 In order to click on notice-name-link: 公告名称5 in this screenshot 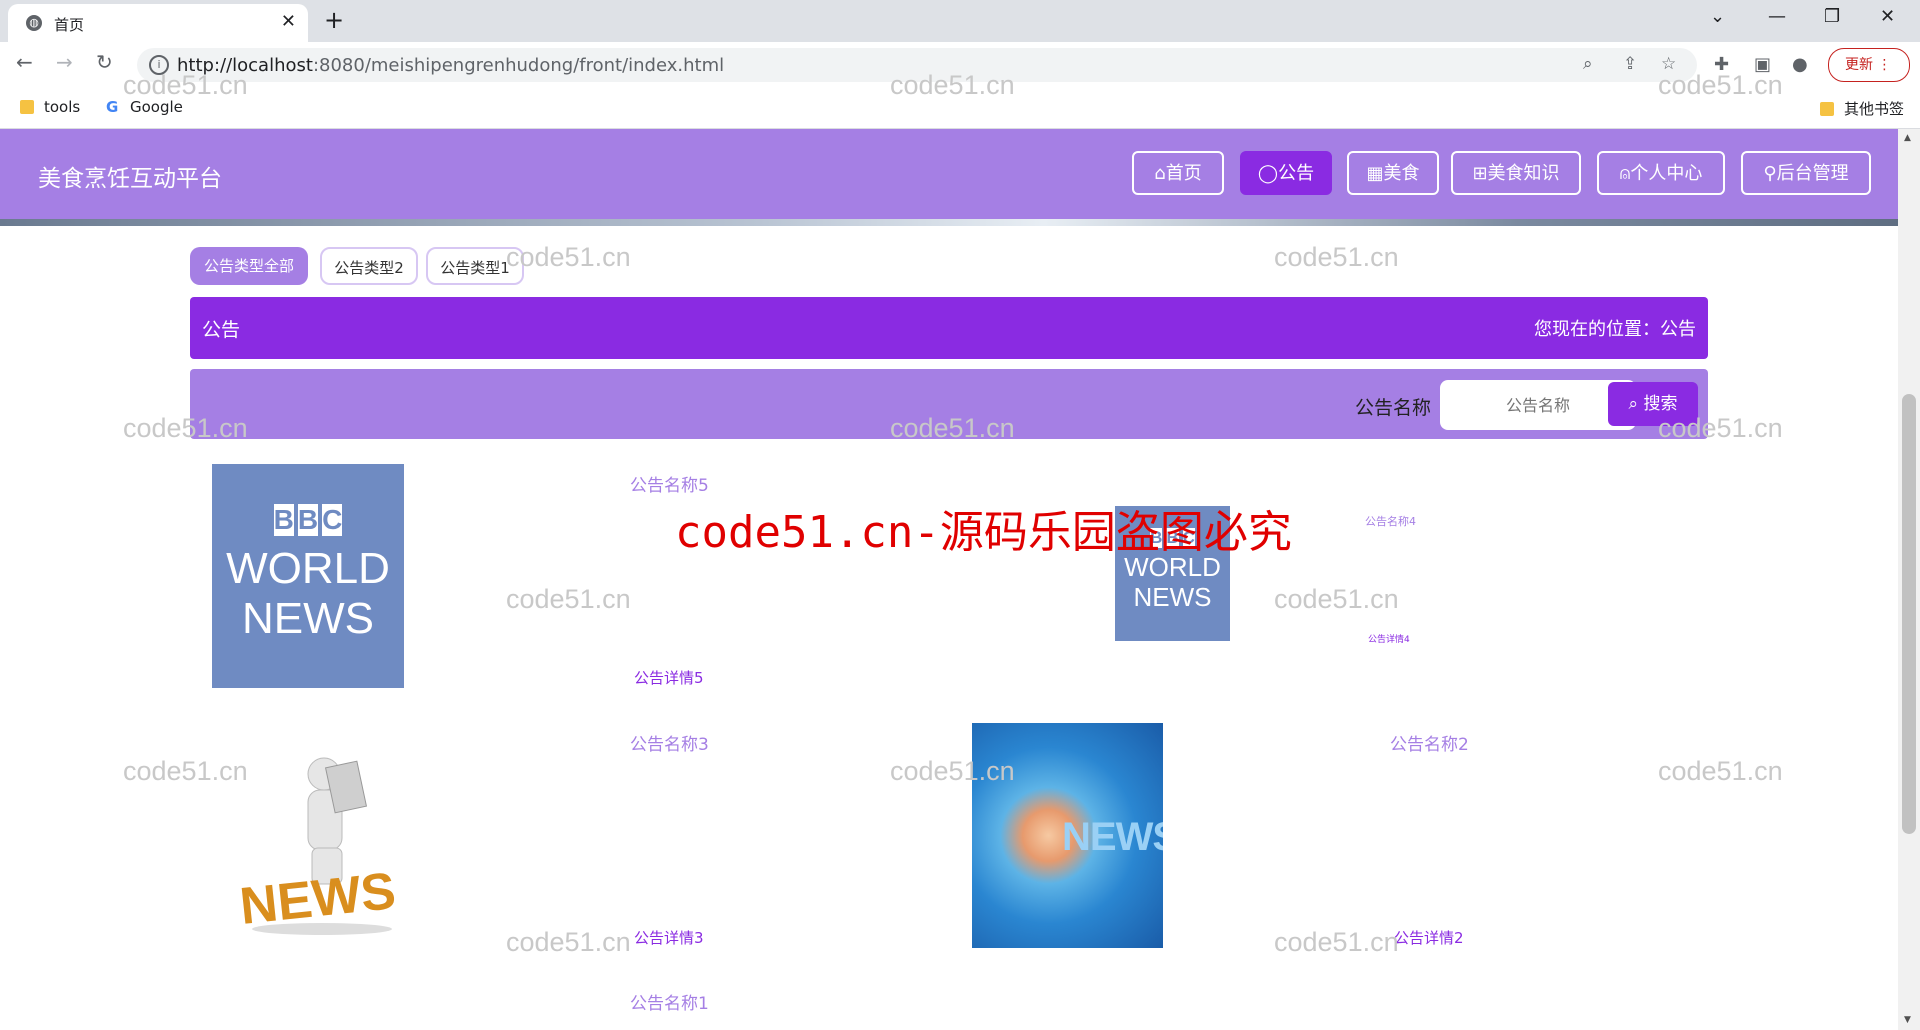, I will do `click(669, 483)`.